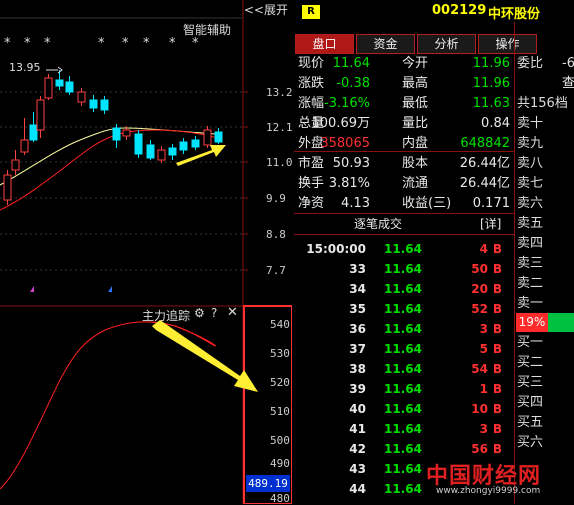 The height and width of the screenshot is (505, 574). What do you see at coordinates (483, 389) in the screenshot?
I see `tick-volume: 1` at bounding box center [483, 389].